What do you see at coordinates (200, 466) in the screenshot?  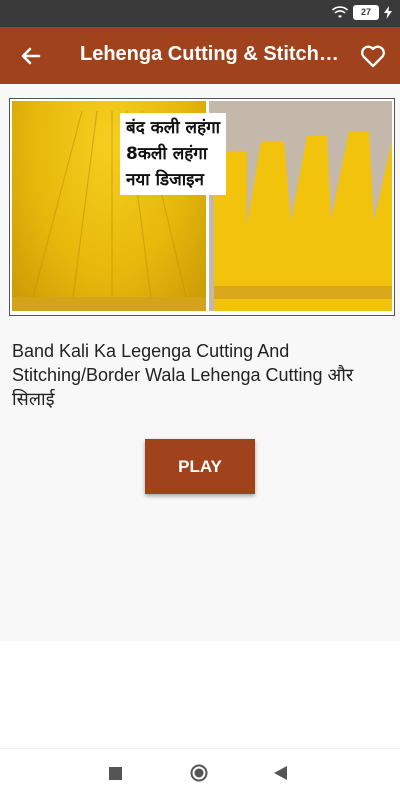 I see `play-button: PLAY` at bounding box center [200, 466].